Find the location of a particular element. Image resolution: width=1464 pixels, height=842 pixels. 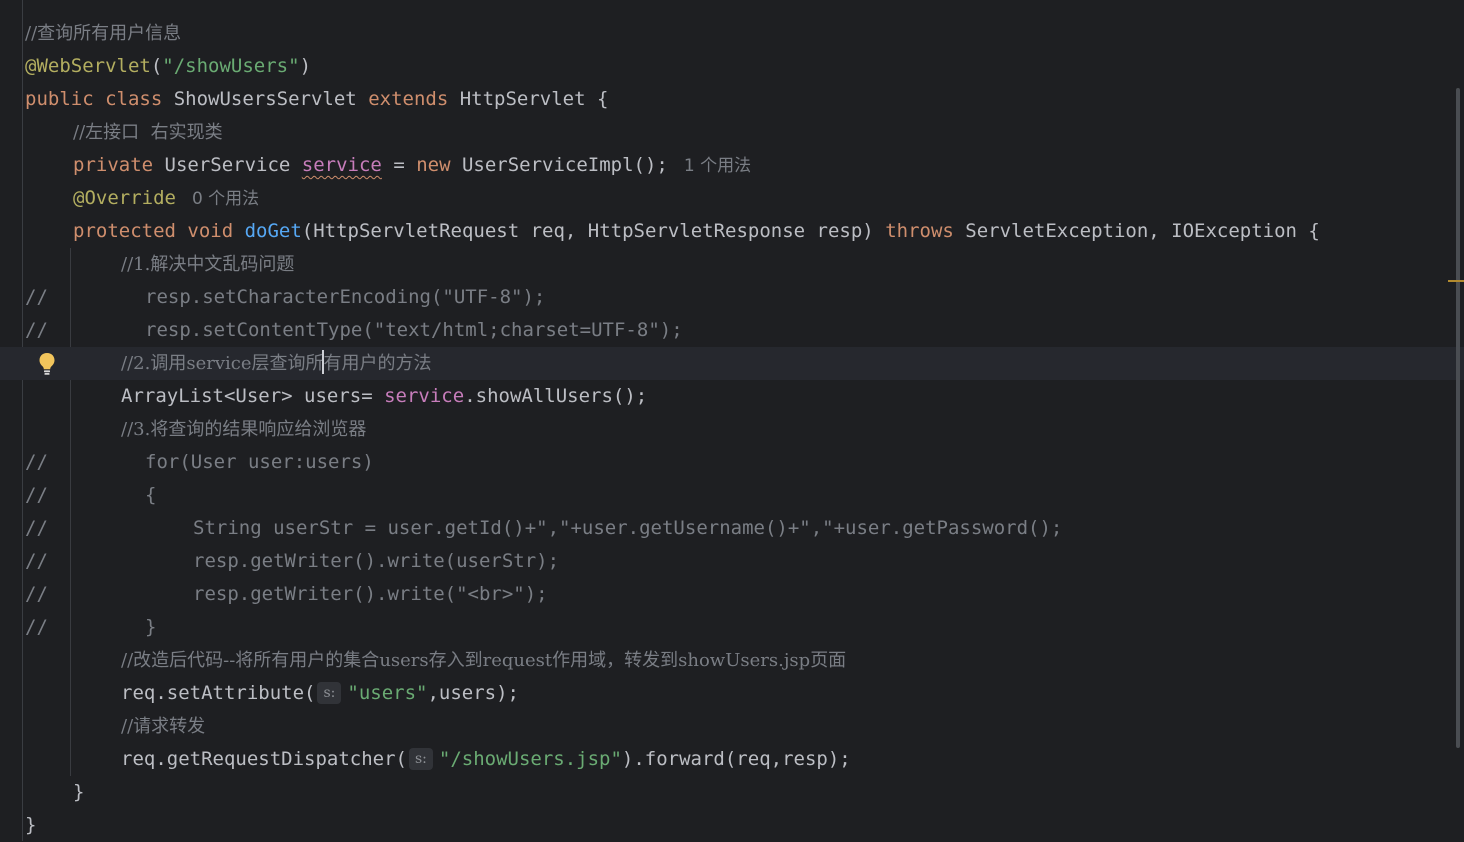

code-text: resp.getWriter().write("<br>"); is located at coordinates (370, 594).